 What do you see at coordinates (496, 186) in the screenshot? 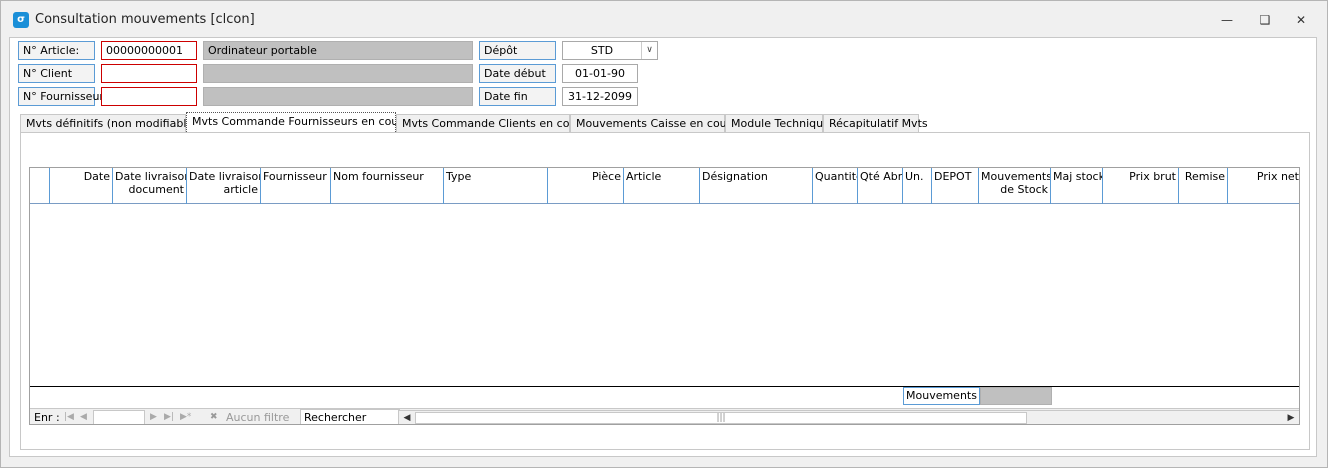
I see `column-header: Type` at bounding box center [496, 186].